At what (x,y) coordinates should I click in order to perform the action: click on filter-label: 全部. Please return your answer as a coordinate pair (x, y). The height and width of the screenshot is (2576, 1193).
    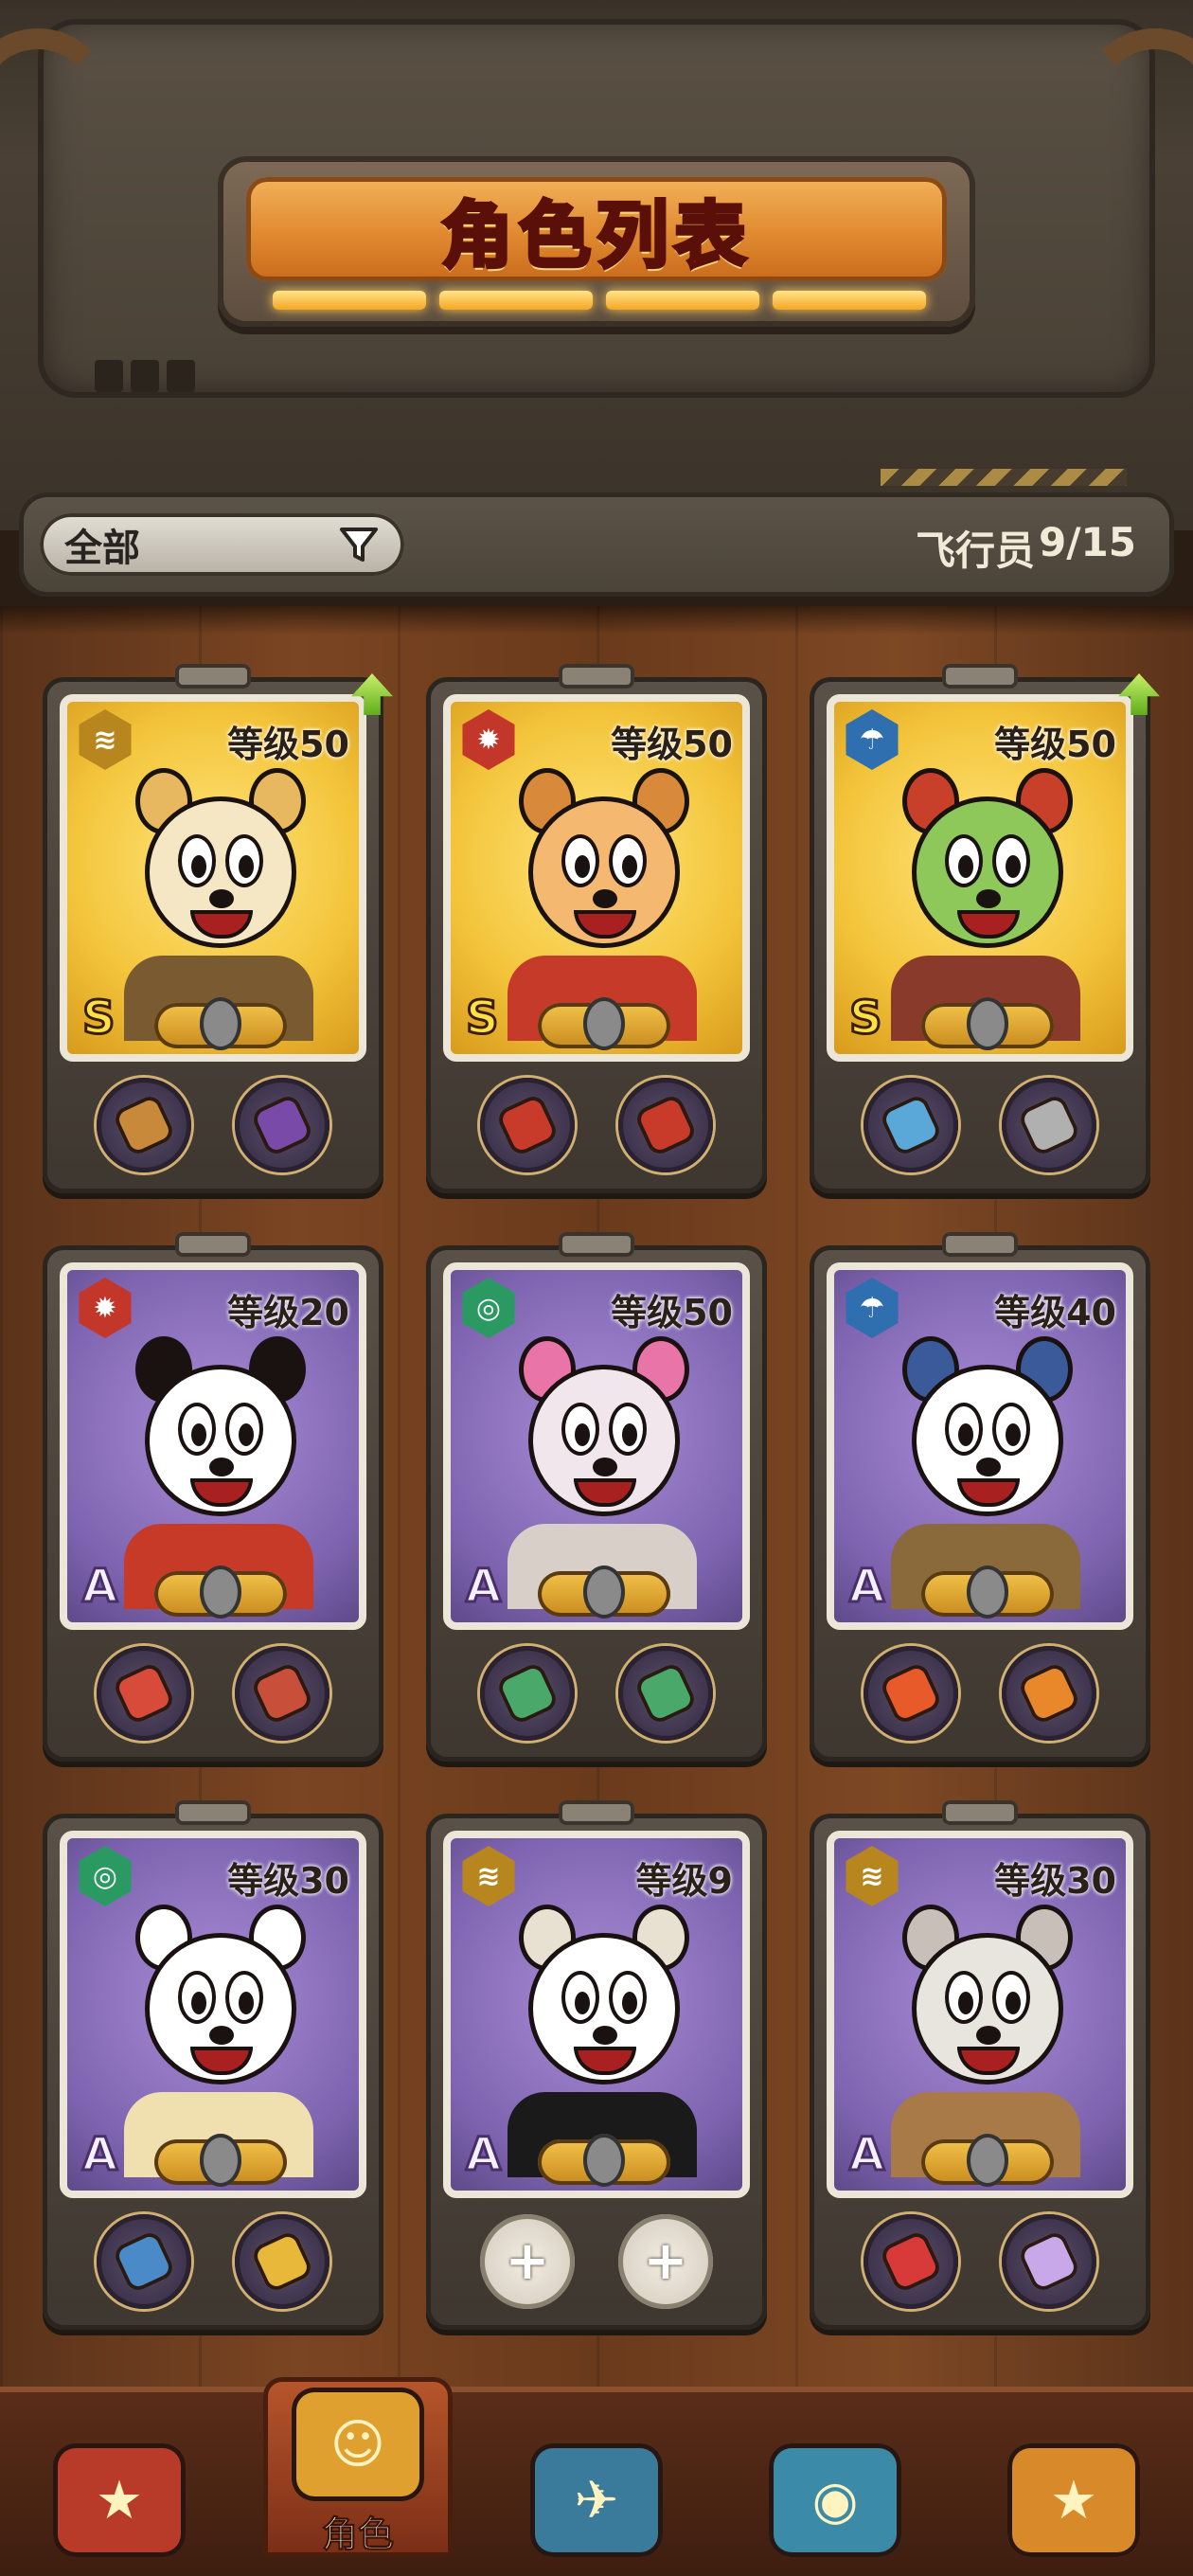
    Looking at the image, I should click on (102, 548).